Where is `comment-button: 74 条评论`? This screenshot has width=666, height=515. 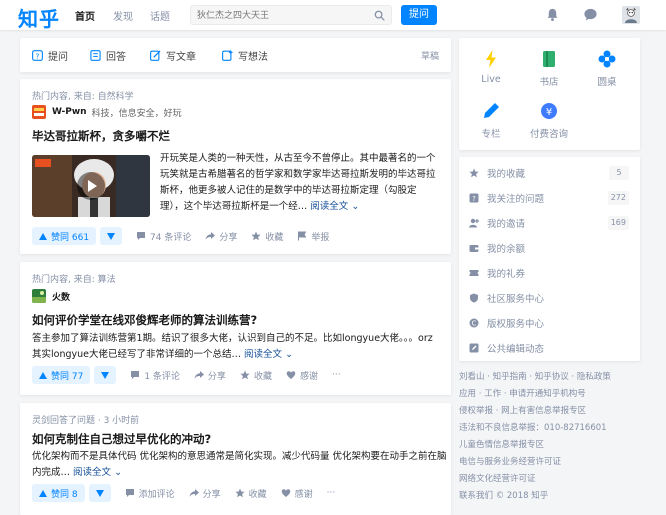 comment-button: 74 条评论 is located at coordinates (163, 236).